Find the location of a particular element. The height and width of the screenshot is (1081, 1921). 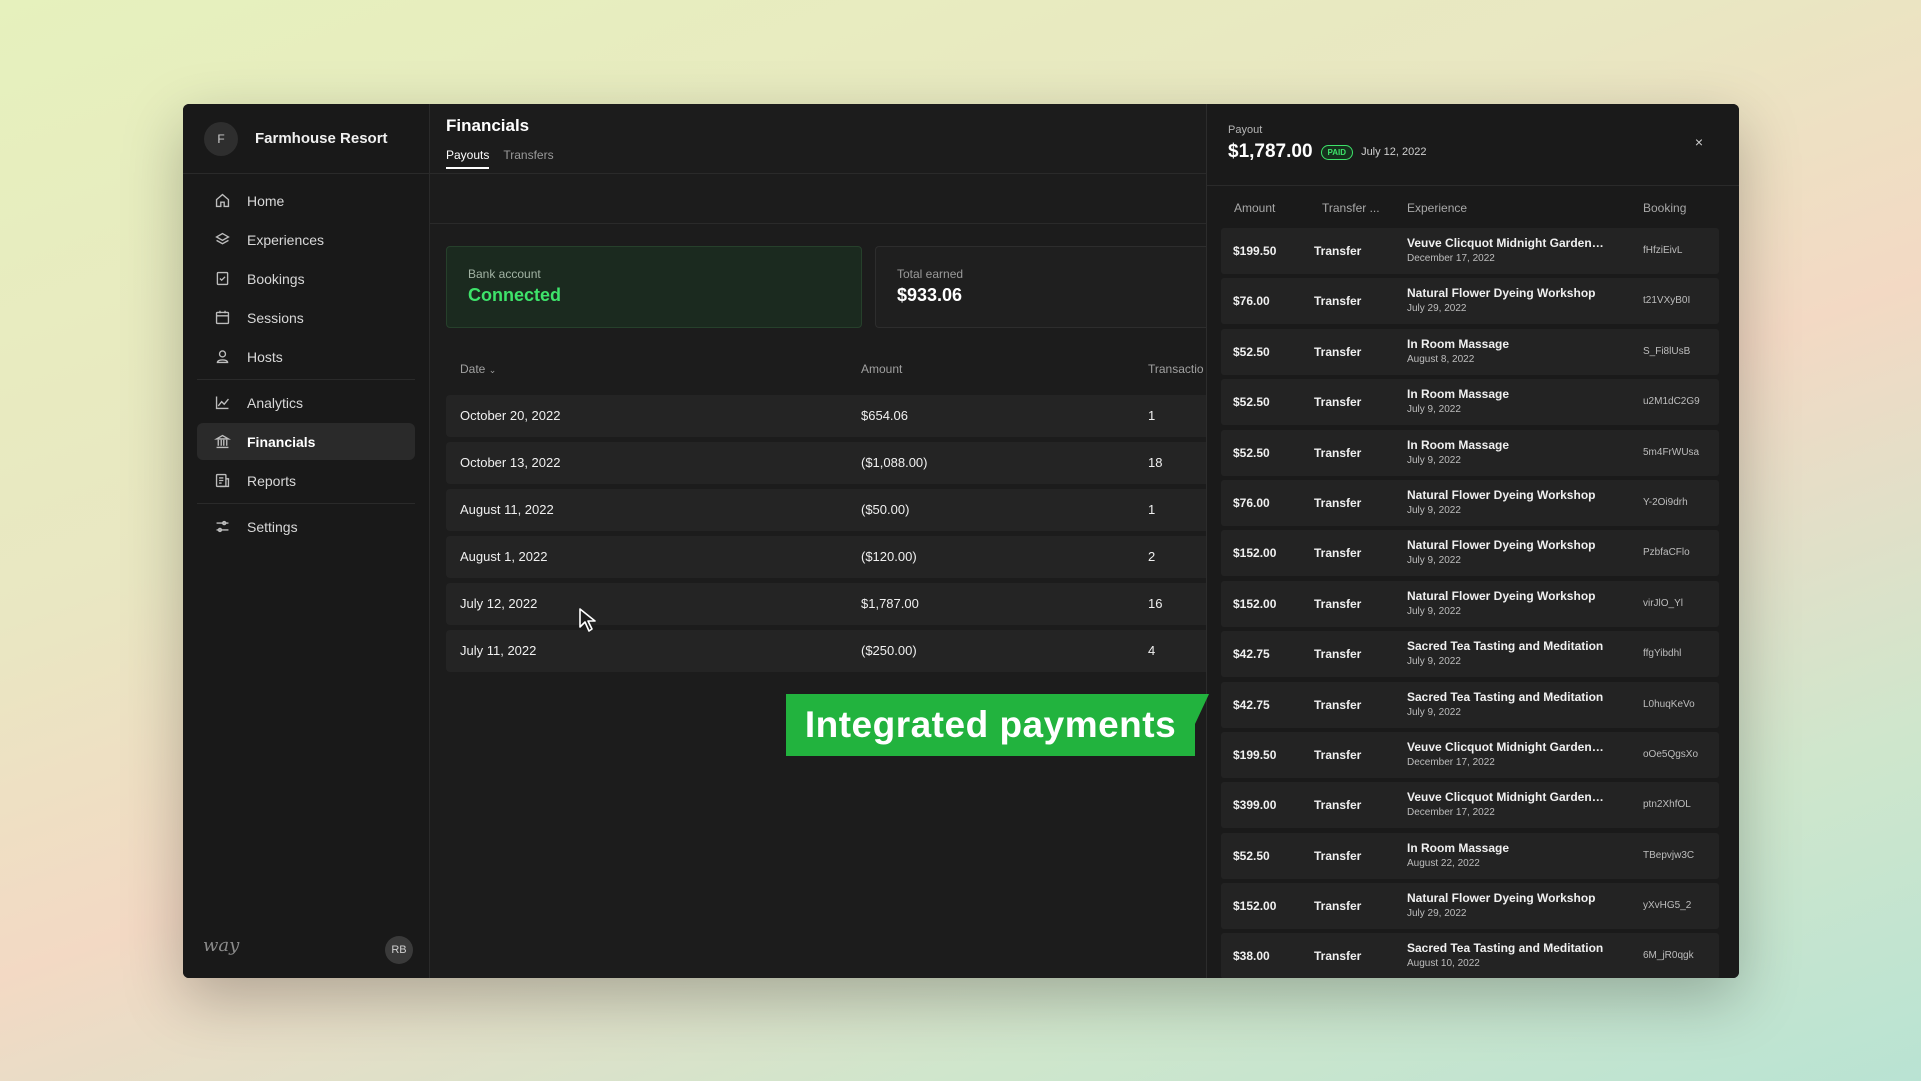

sidebar-item-bookings: Bookings is located at coordinates (306, 278).